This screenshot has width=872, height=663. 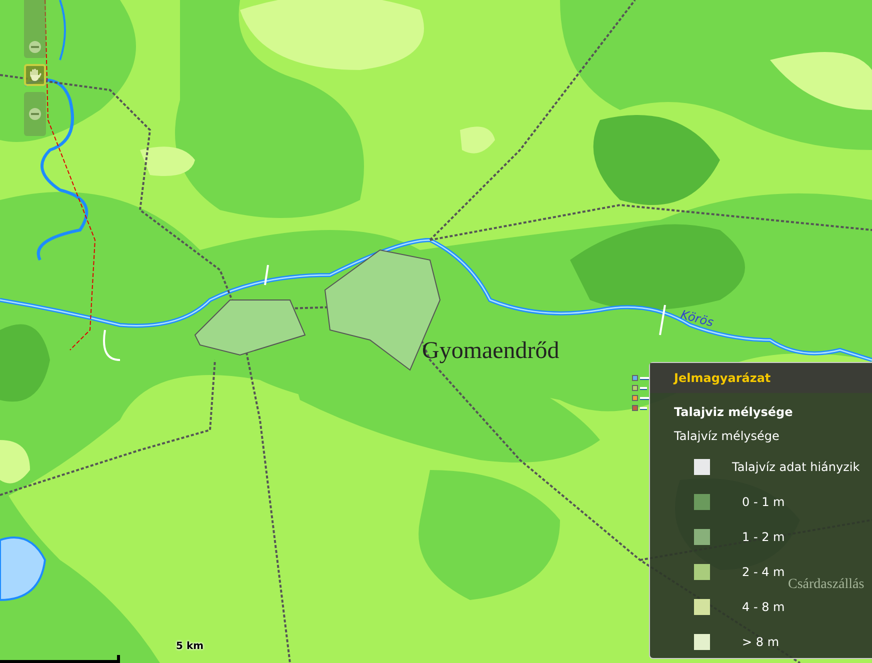 I want to click on pan-button, so click(x=35, y=75).